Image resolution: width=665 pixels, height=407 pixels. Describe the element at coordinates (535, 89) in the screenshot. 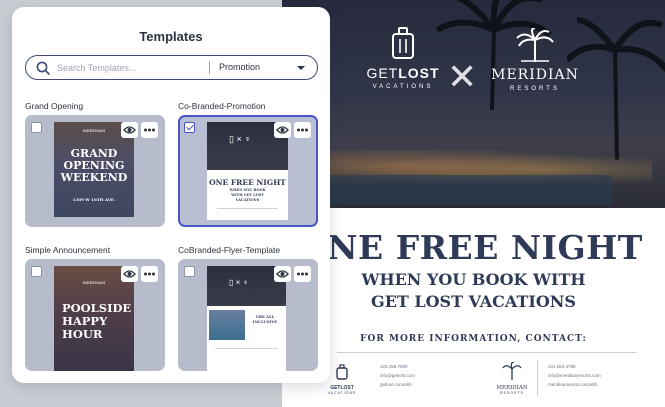

I see `brand-sub-resorts: RESORTS` at that location.